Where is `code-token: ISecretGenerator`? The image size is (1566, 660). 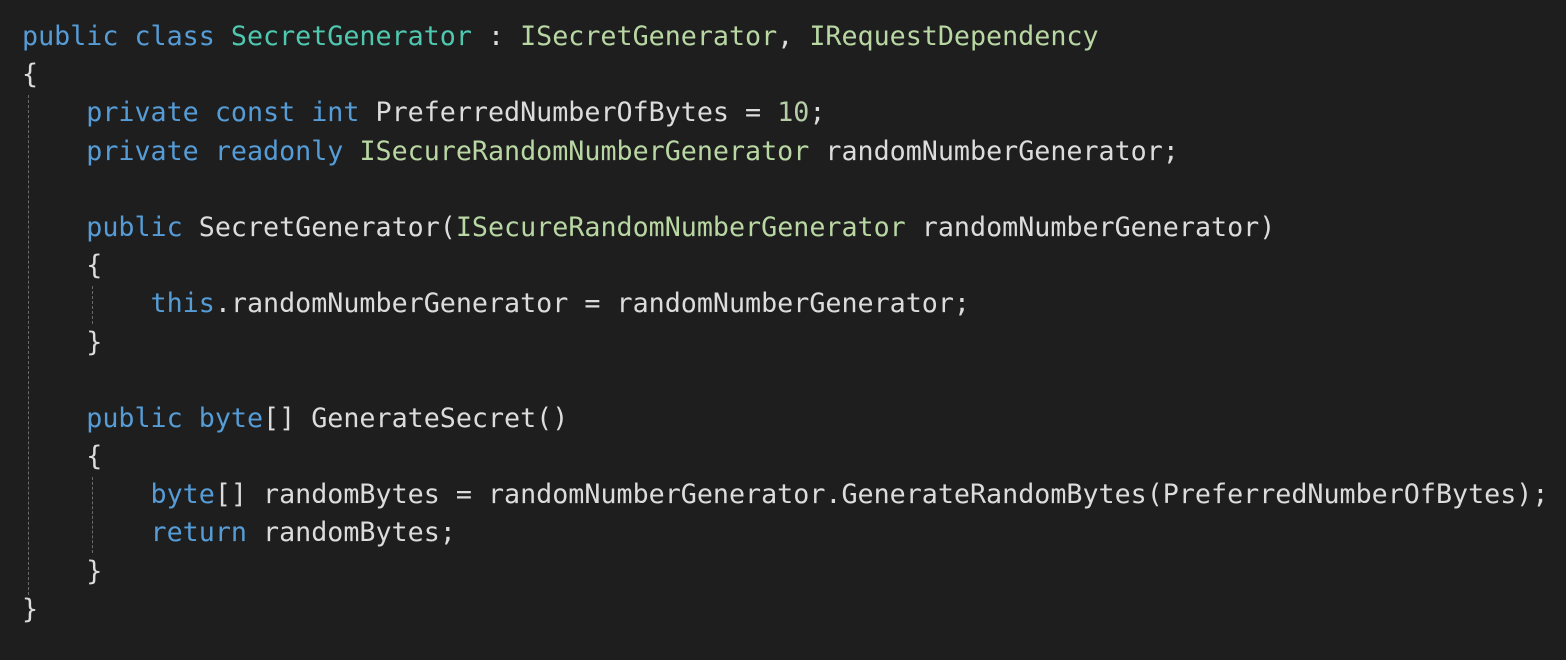 code-token: ISecretGenerator is located at coordinates (649, 36).